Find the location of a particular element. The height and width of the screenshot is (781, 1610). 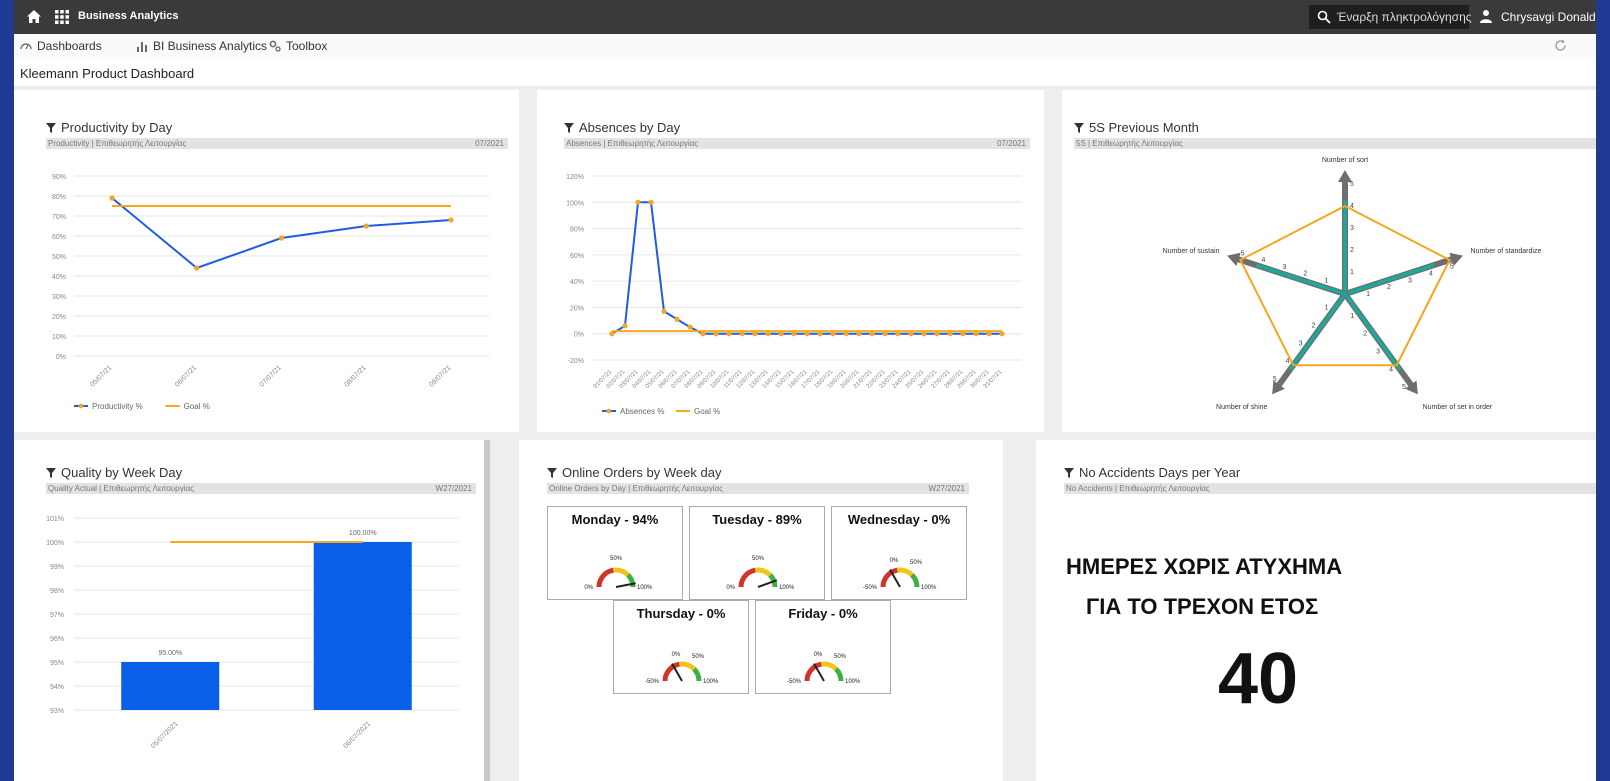

radar-axis-label: Number of set in order is located at coordinates (1458, 407).